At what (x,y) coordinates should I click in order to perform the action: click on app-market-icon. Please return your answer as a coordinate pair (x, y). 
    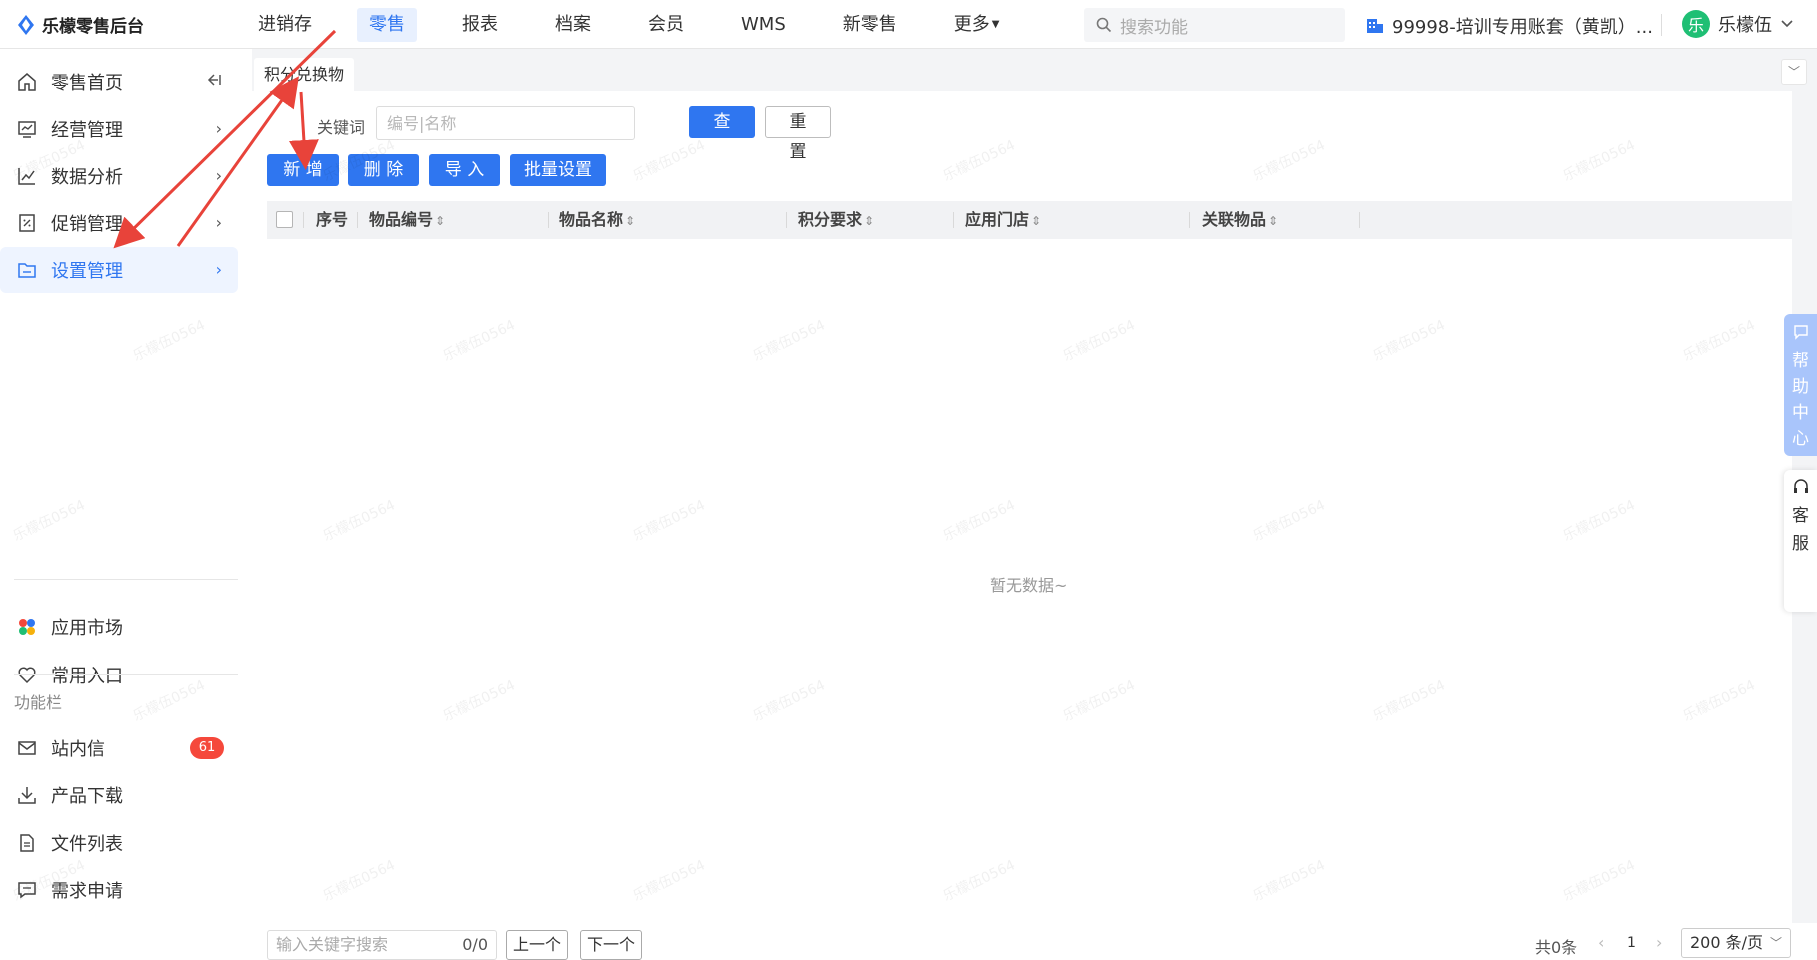
    Looking at the image, I should click on (27, 627).